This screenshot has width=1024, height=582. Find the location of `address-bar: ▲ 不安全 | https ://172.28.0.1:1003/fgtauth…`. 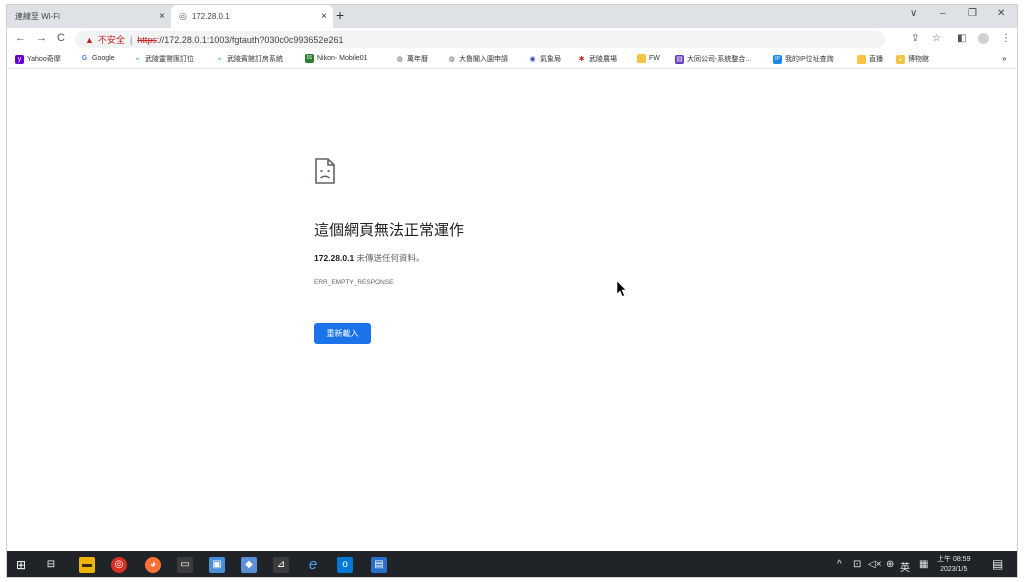

address-bar: ▲ 不安全 | https ://172.28.0.1:1003/fgtauth… is located at coordinates (480, 39).